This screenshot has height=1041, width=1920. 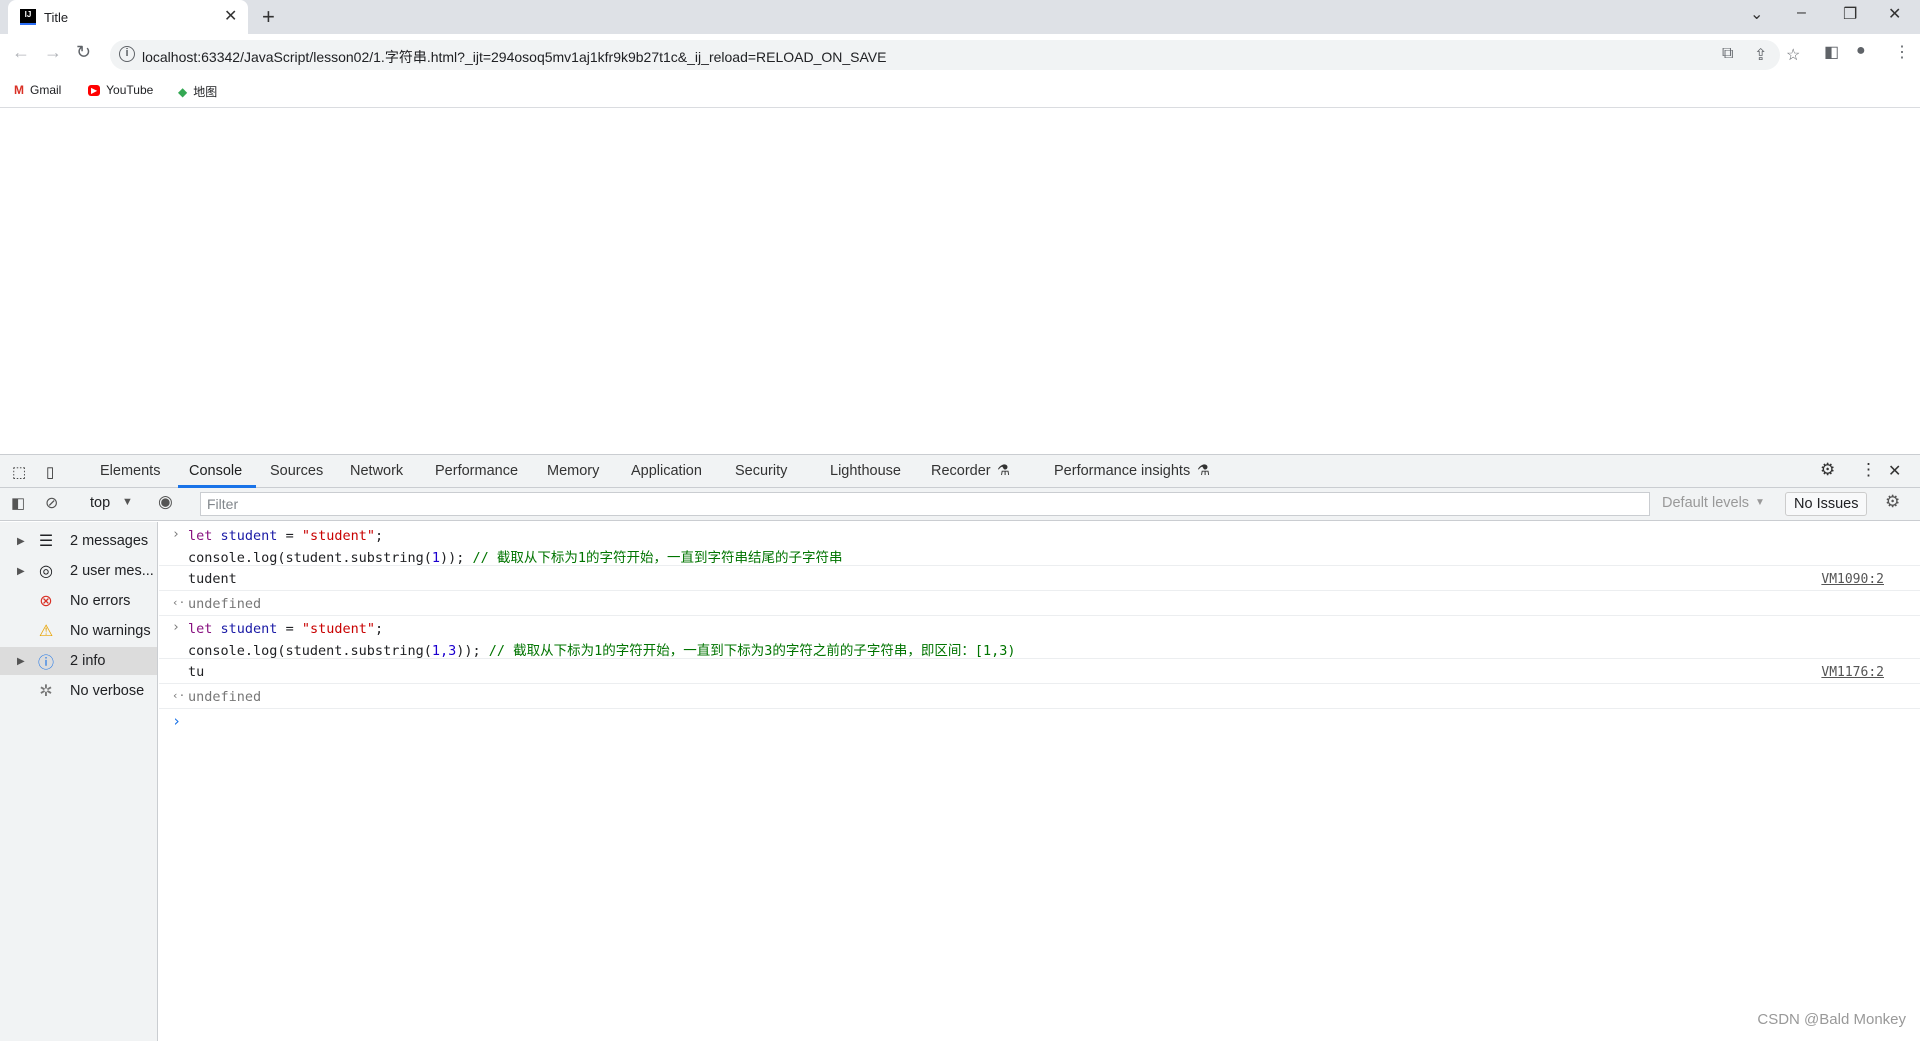 I want to click on inspect-element-icon: ⬚, so click(x=19, y=472).